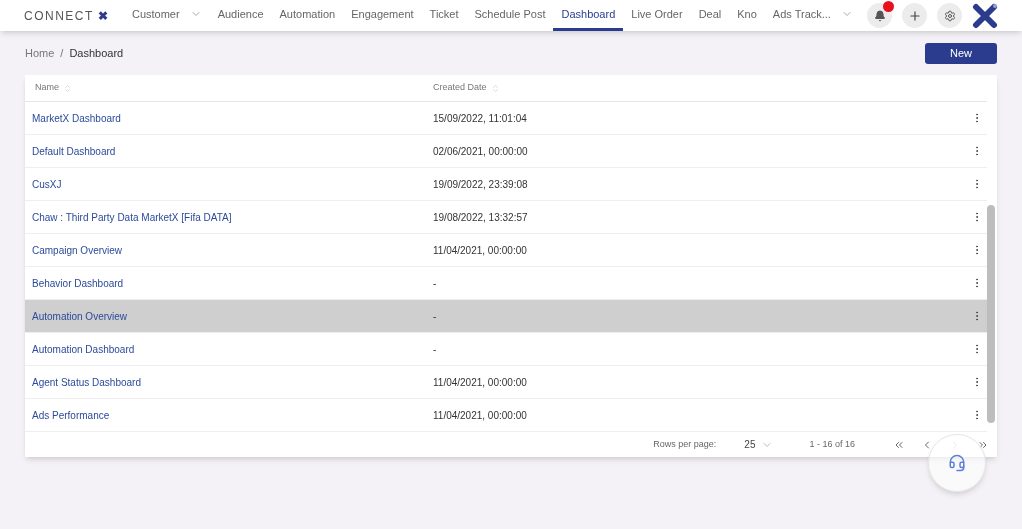  Describe the element at coordinates (229, 118) in the screenshot. I see `dashboard-link: MarketX Dashboard` at that location.